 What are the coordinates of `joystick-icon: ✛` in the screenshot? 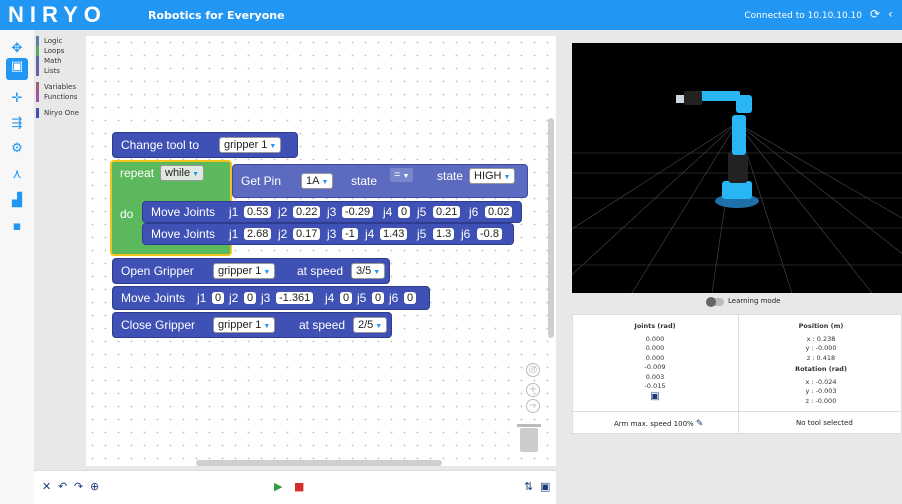 It's located at (17, 99).